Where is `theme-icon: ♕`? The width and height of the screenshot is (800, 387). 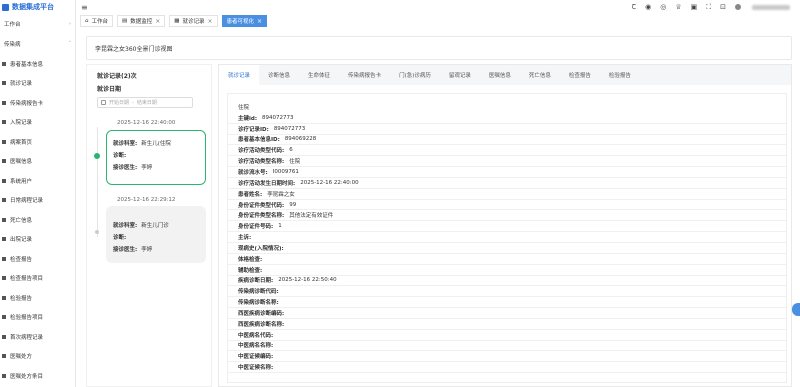 theme-icon: ♕ is located at coordinates (678, 7).